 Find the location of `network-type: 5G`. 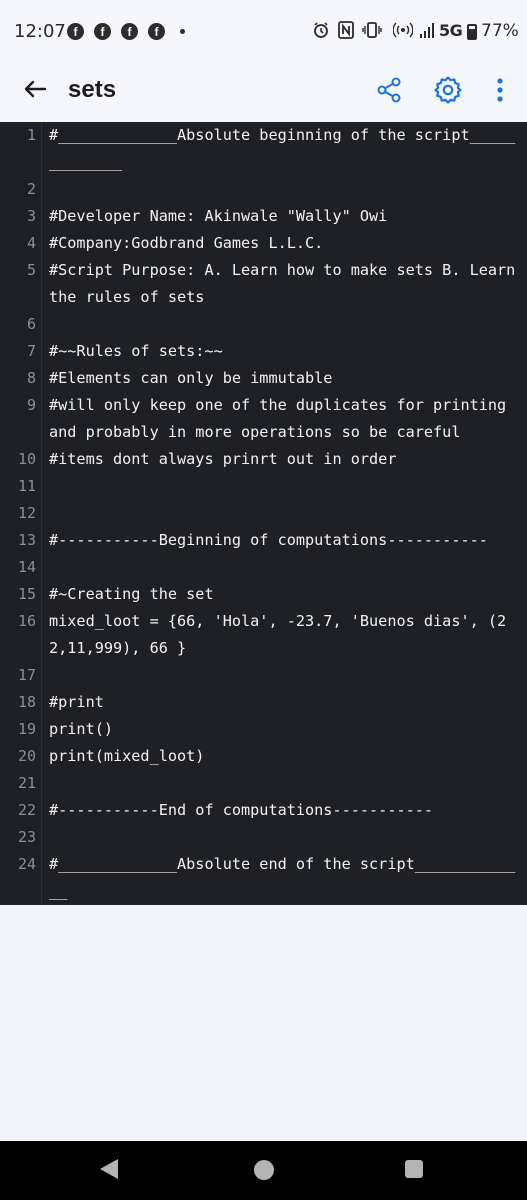

network-type: 5G is located at coordinates (451, 30).